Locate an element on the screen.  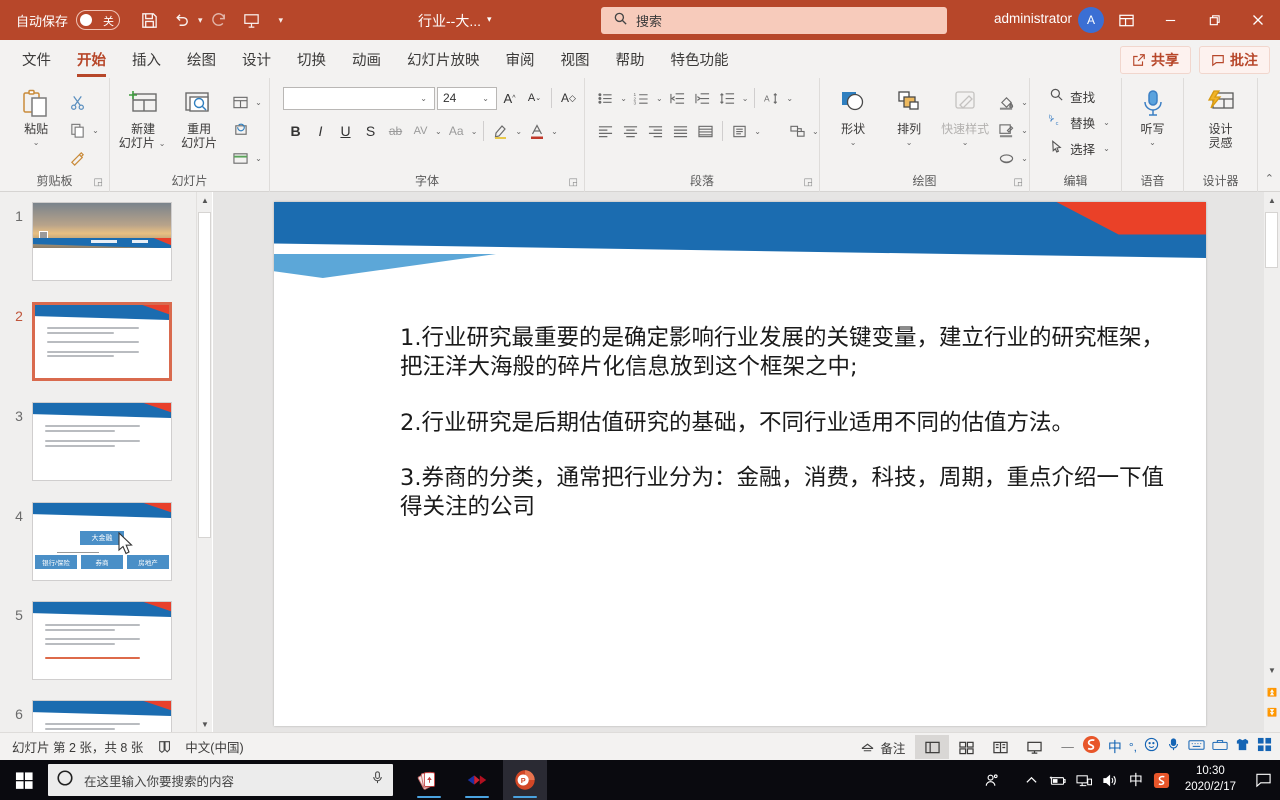
ime-mode-label: 中 is located at coordinates (1115, 747).